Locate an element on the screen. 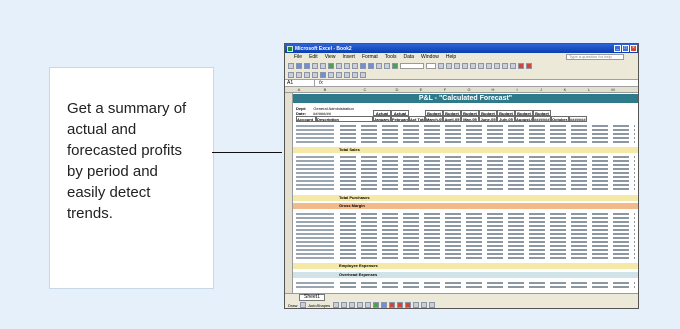  currency-icon is located at coordinates (497, 65).